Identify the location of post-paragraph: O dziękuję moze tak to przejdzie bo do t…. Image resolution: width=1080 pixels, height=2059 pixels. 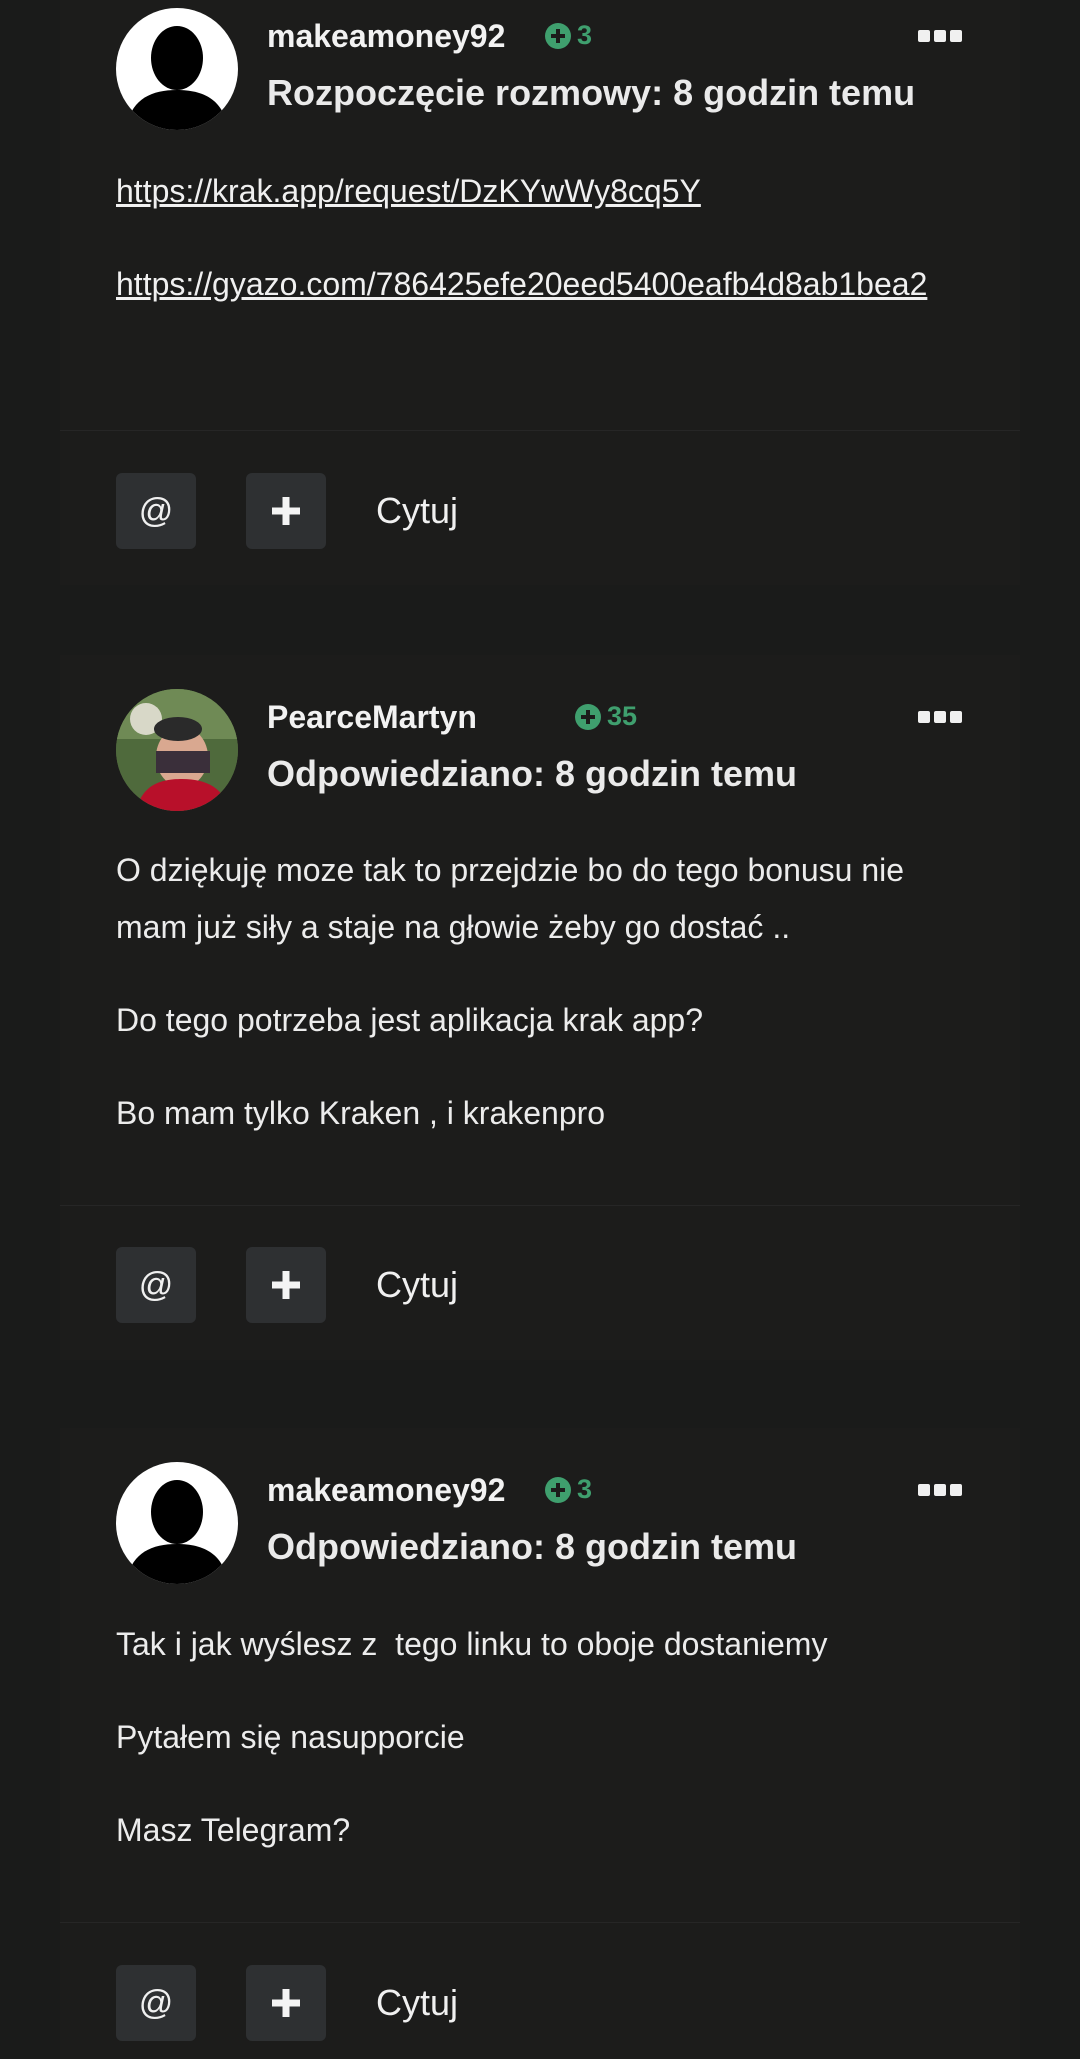
(510, 898).